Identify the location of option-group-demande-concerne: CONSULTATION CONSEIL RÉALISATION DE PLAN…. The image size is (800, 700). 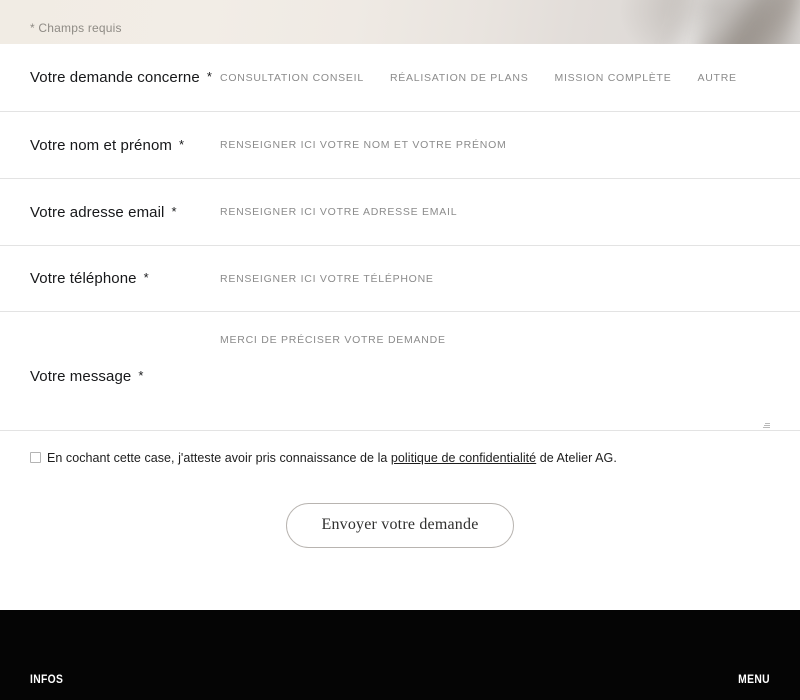
(510, 78).